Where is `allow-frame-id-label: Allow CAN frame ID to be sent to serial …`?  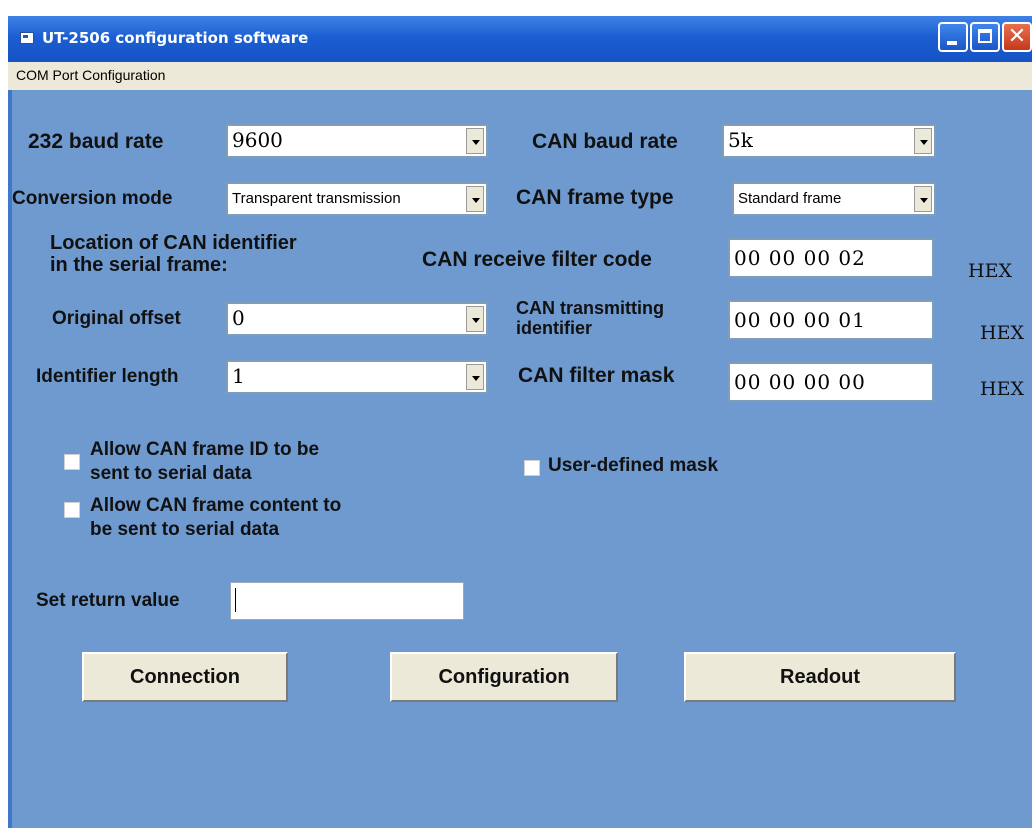 allow-frame-id-label: Allow CAN frame ID to be sent to serial … is located at coordinates (204, 462).